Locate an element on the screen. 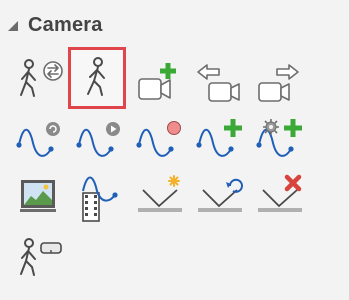 This screenshot has width=350, height=300. path-add-icon is located at coordinates (219, 138).